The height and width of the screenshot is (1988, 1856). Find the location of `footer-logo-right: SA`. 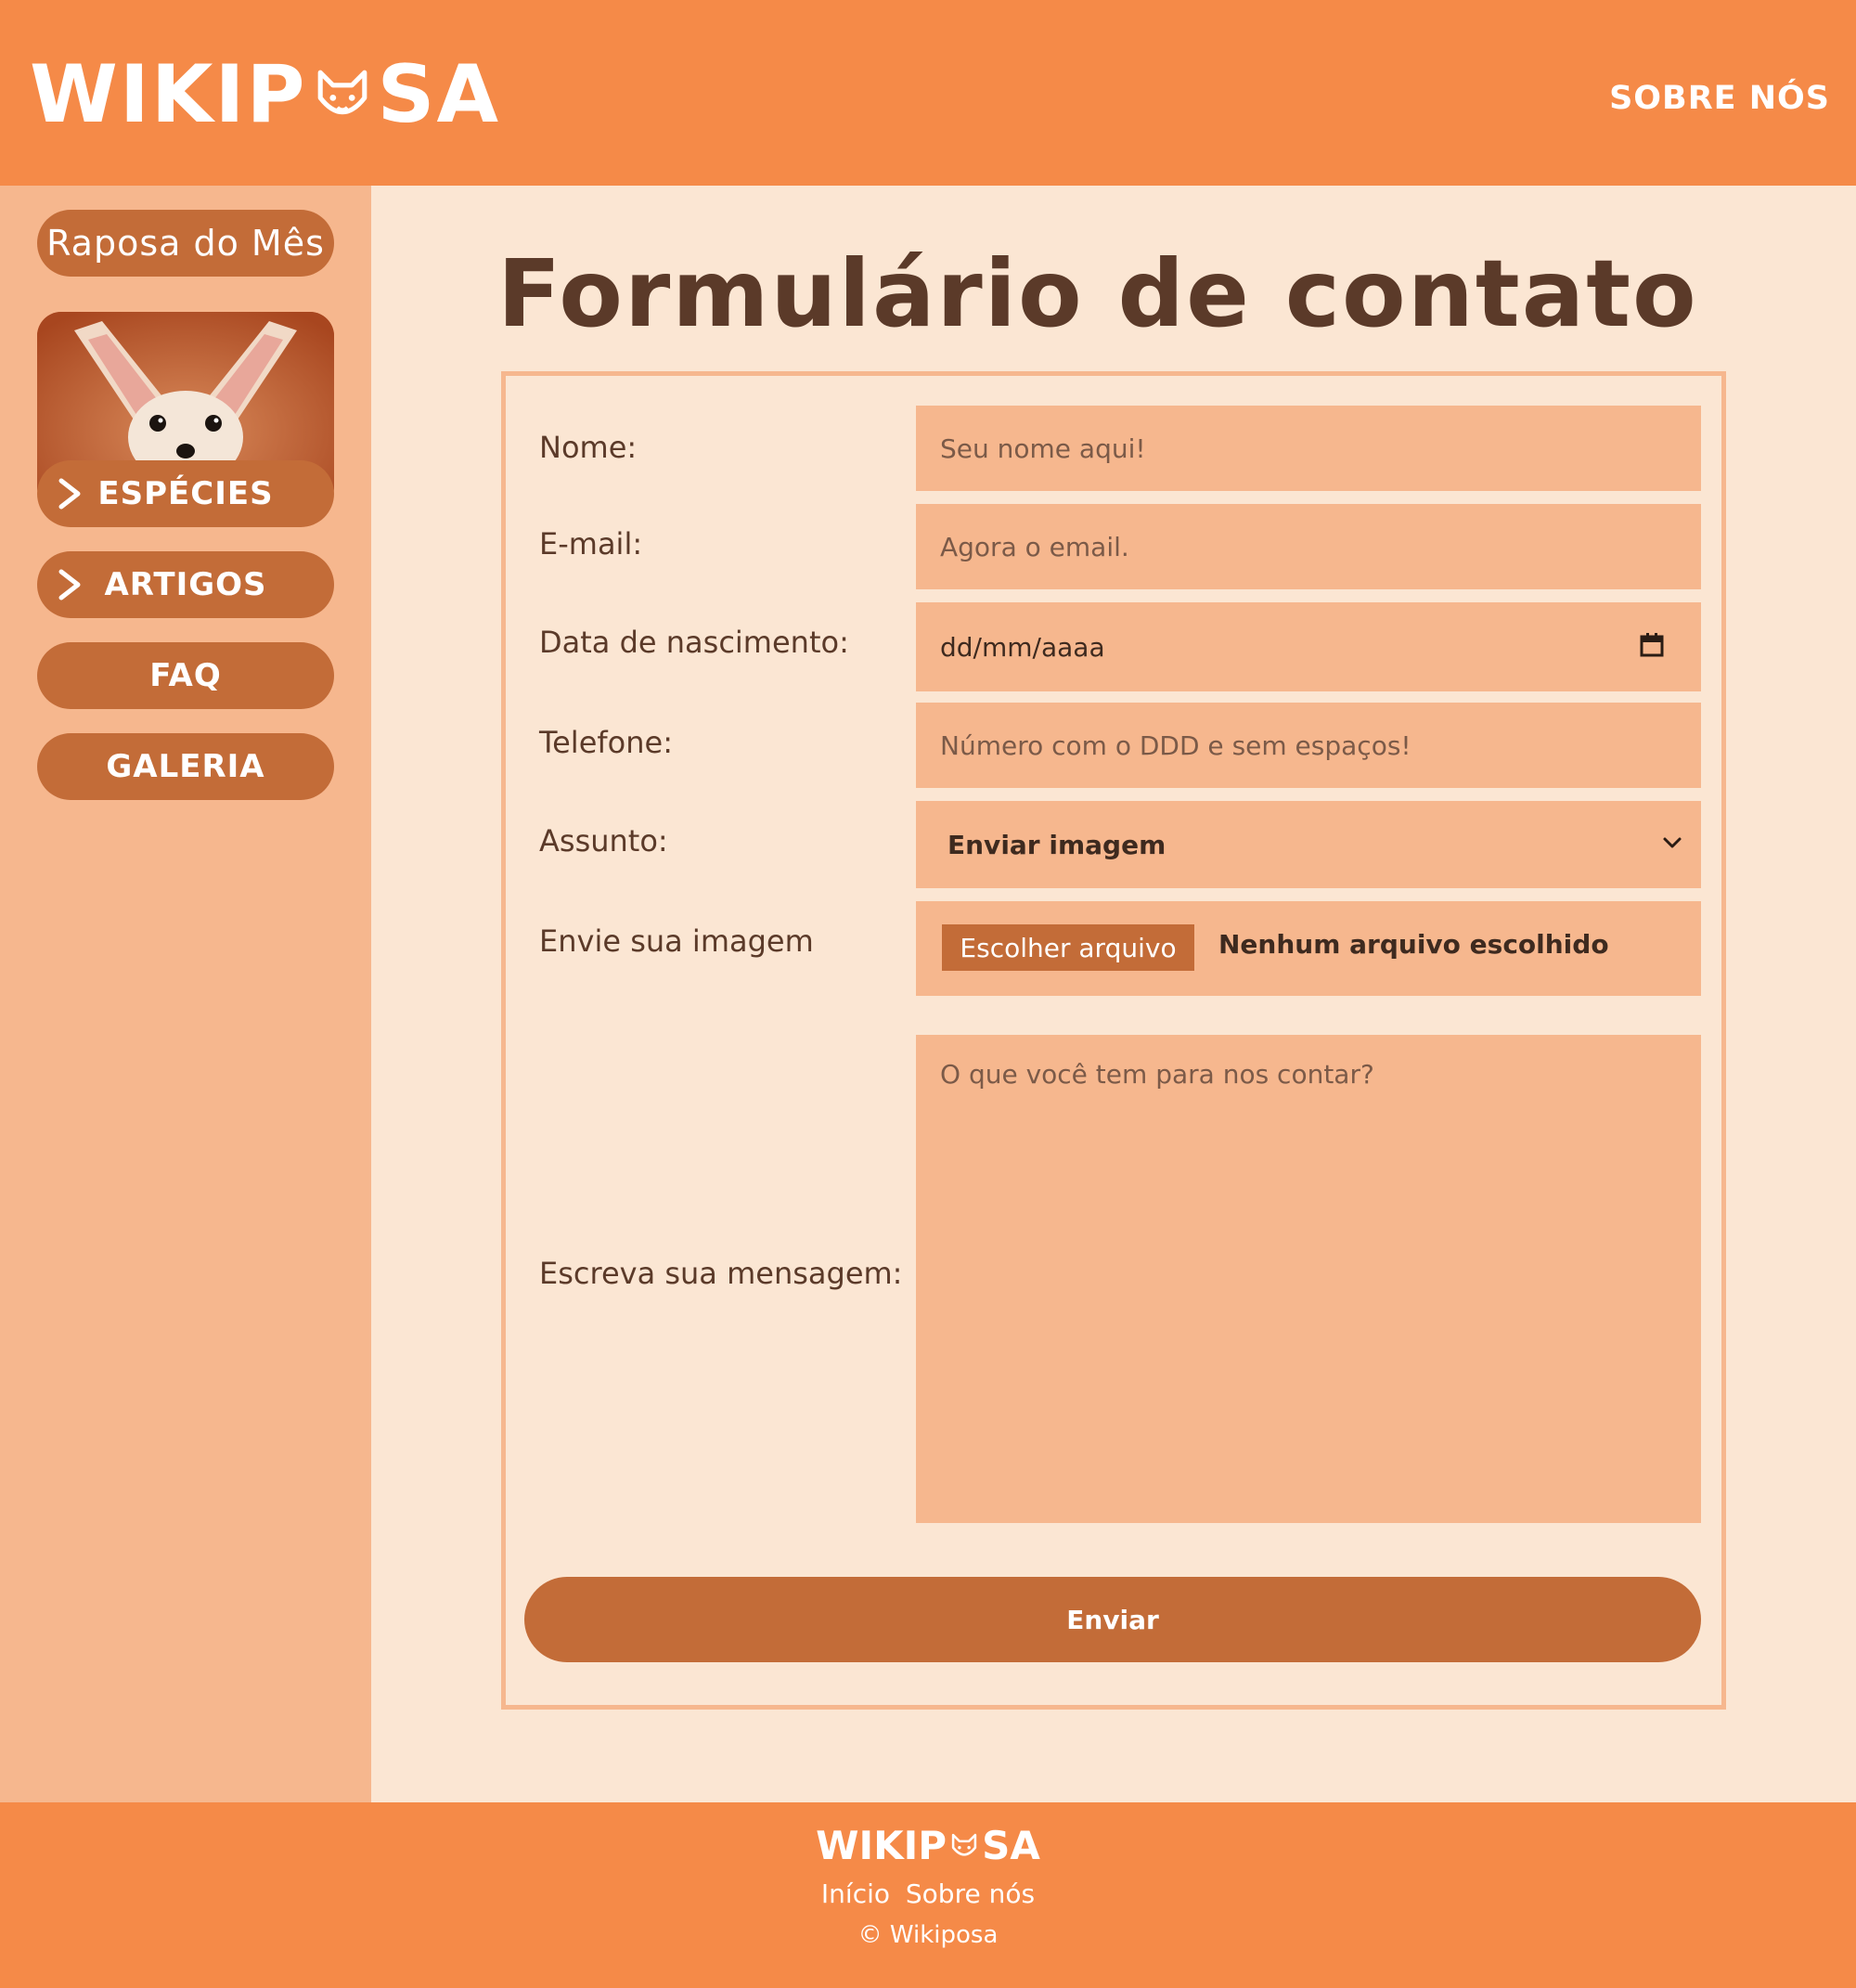

footer-logo-right: SA is located at coordinates (1011, 1845).